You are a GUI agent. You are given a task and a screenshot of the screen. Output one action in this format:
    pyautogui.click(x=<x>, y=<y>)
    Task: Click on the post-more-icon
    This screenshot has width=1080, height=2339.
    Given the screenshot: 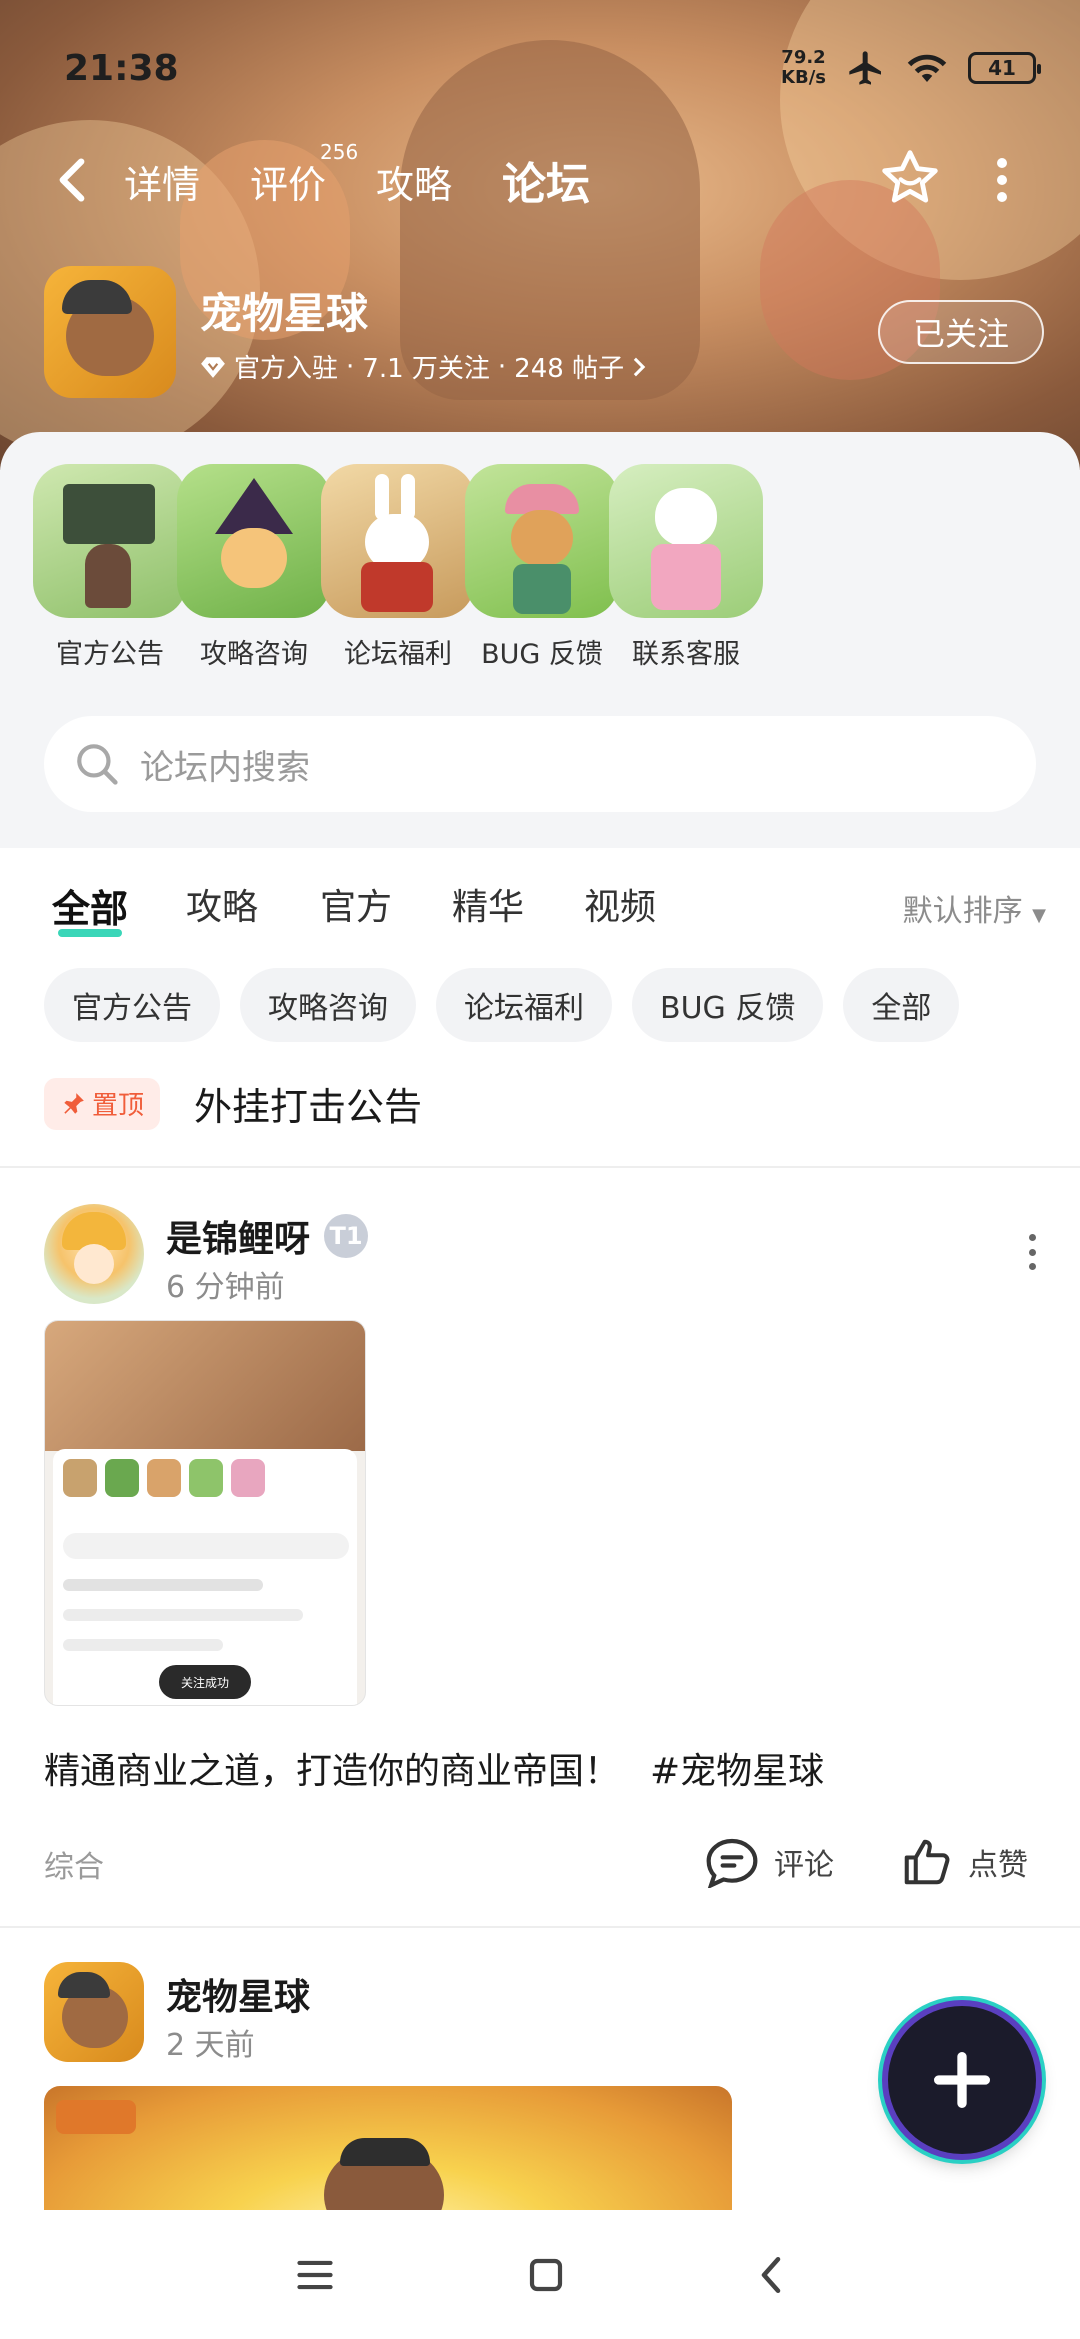 What is the action you would take?
    pyautogui.click(x=1032, y=1252)
    